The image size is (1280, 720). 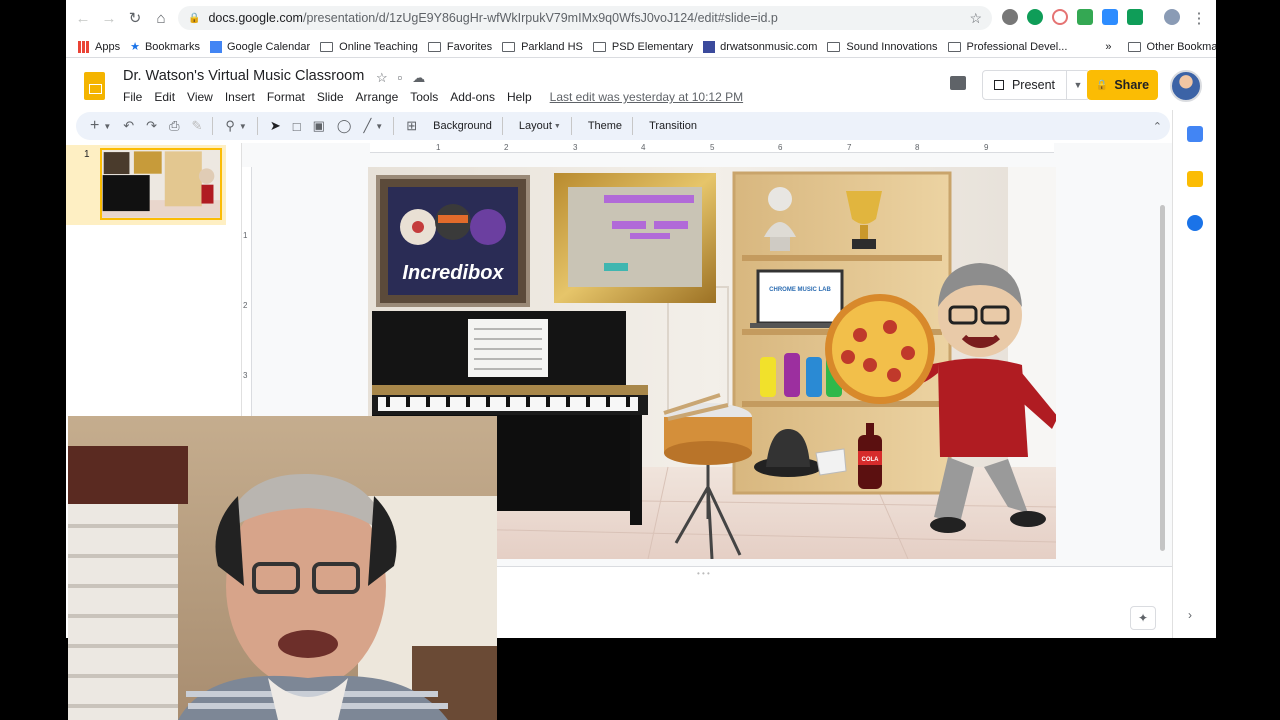 I want to click on menu-file: File, so click(x=132, y=97).